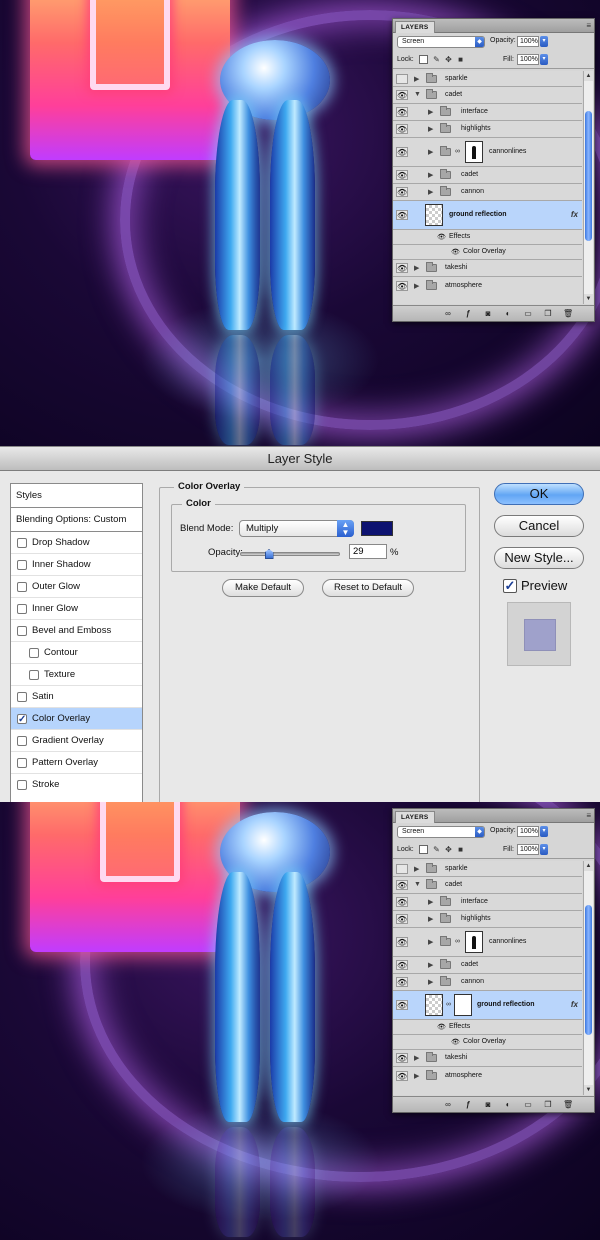  Describe the element at coordinates (76, 719) in the screenshot. I see `style-item-color-overlay: ✓ Color Overlay` at that location.